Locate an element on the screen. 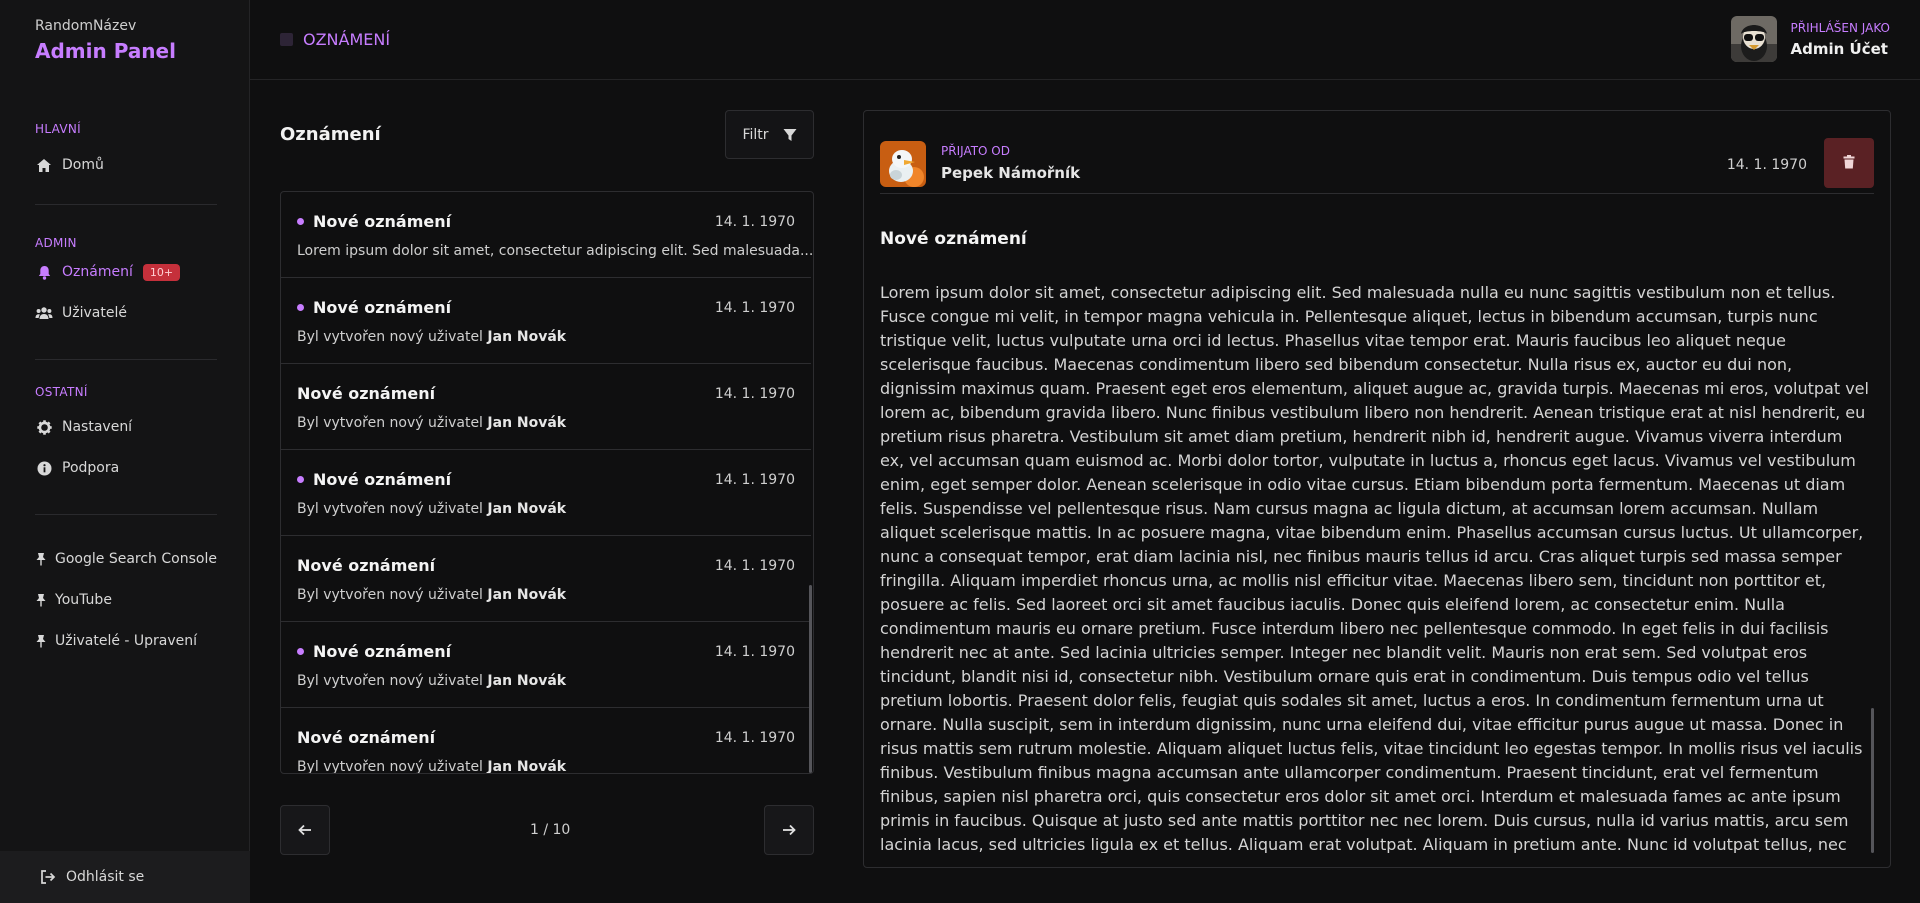 Image resolution: width=1920 pixels, height=903 pixels. logged-in-label: PŘIHLÁŠEN JAKO is located at coordinates (1840, 27).